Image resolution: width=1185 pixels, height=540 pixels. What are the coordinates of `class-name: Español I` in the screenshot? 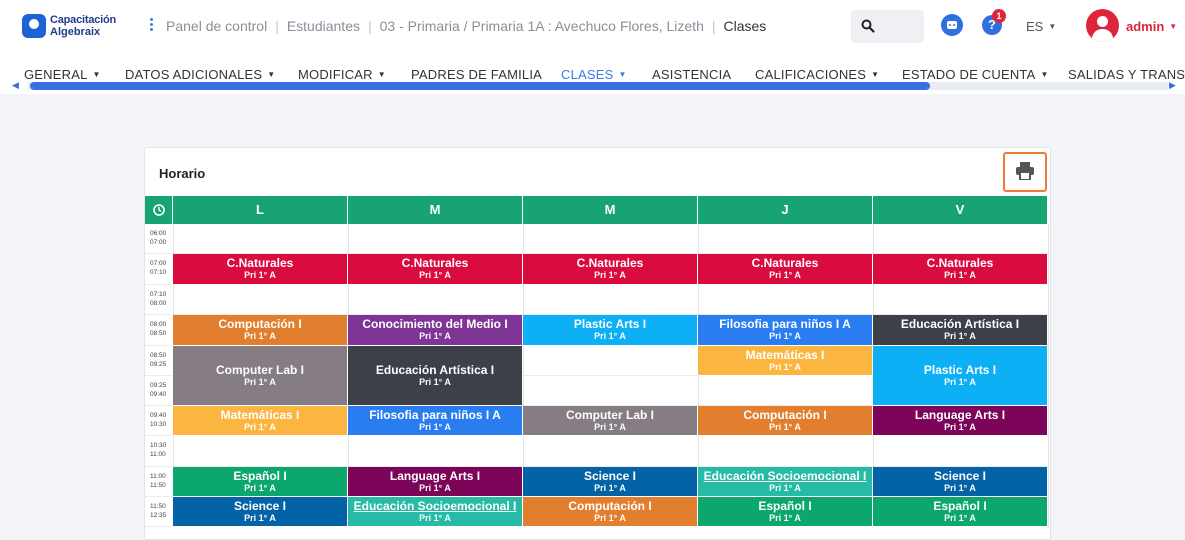 It's located at (960, 505).